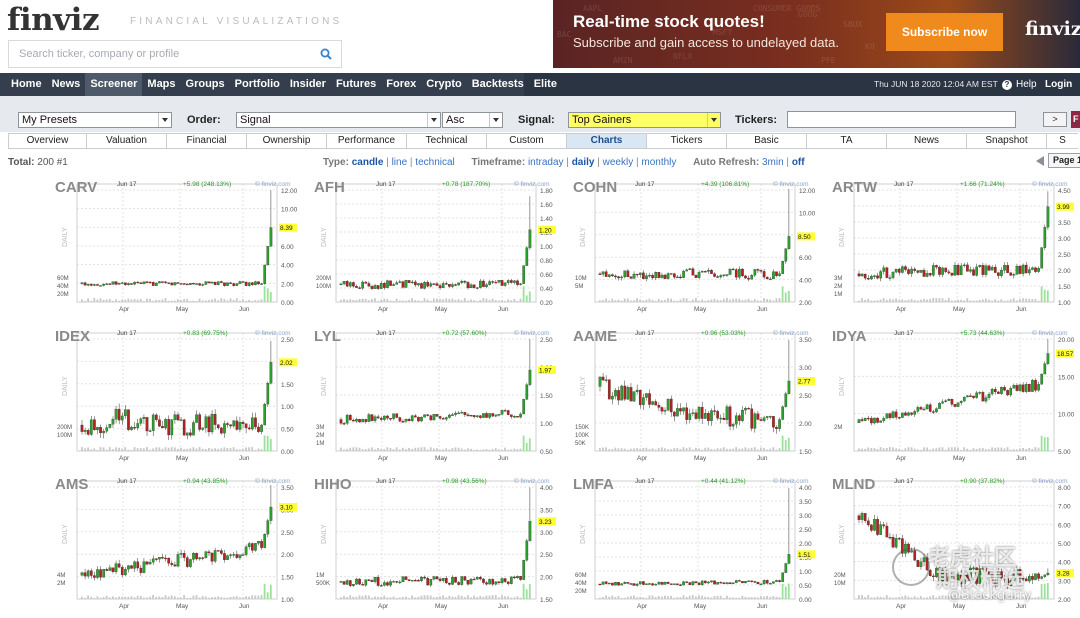 The image size is (1080, 618). I want to click on y-tick-label: 12.00, so click(807, 191).